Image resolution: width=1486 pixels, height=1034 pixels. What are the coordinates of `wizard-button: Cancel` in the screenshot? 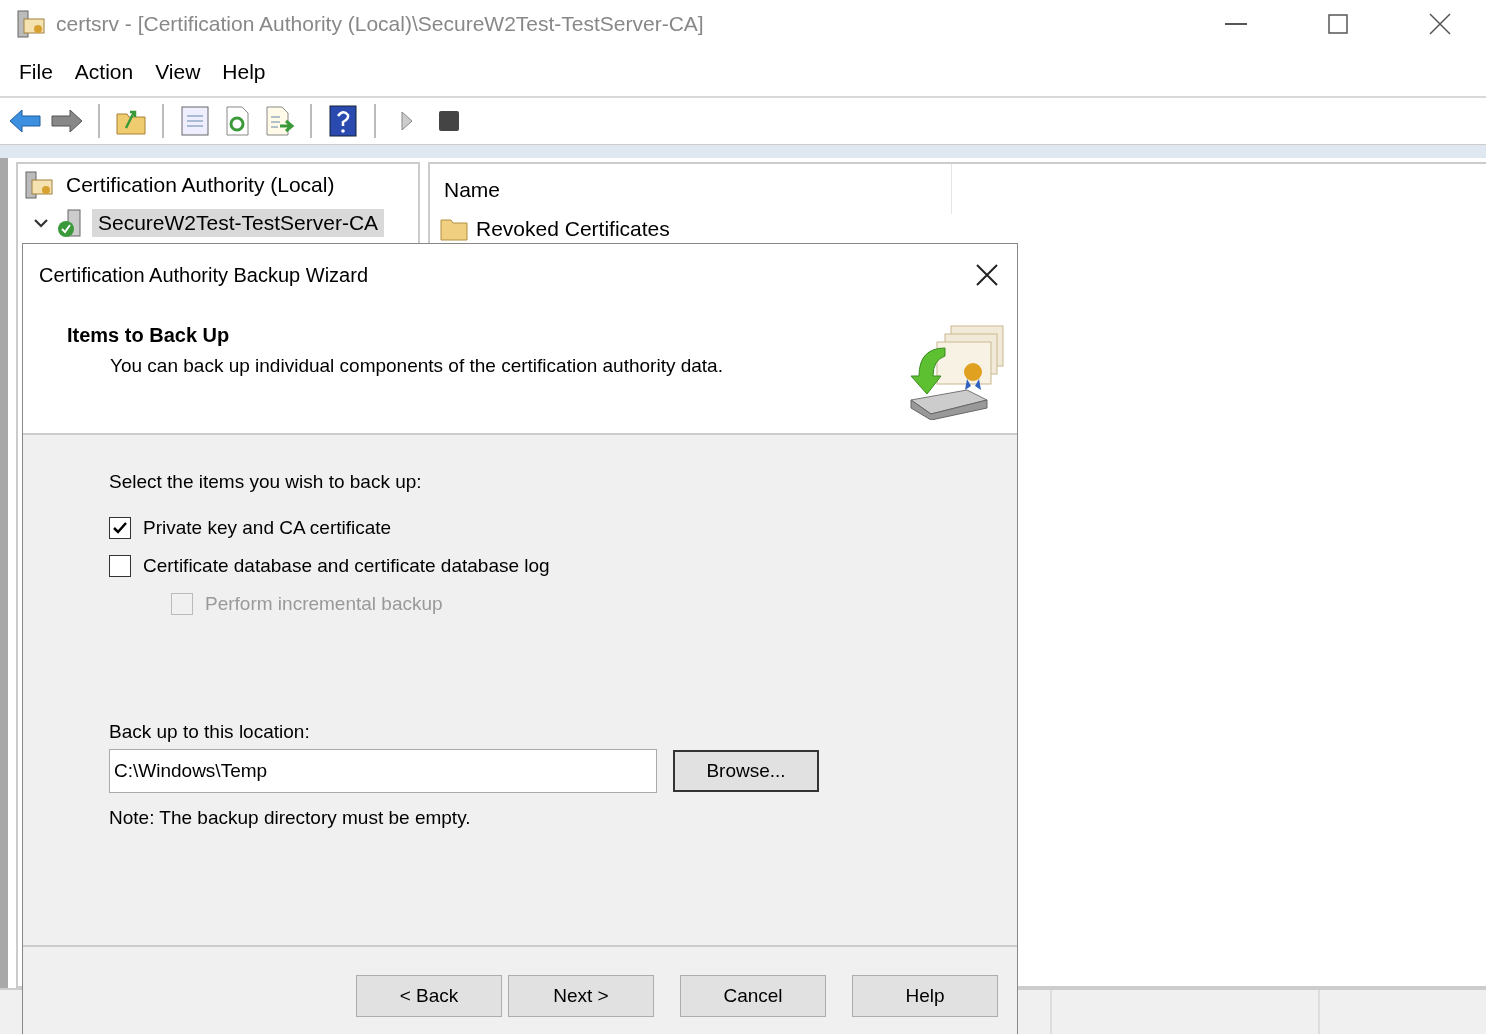 It's located at (753, 996).